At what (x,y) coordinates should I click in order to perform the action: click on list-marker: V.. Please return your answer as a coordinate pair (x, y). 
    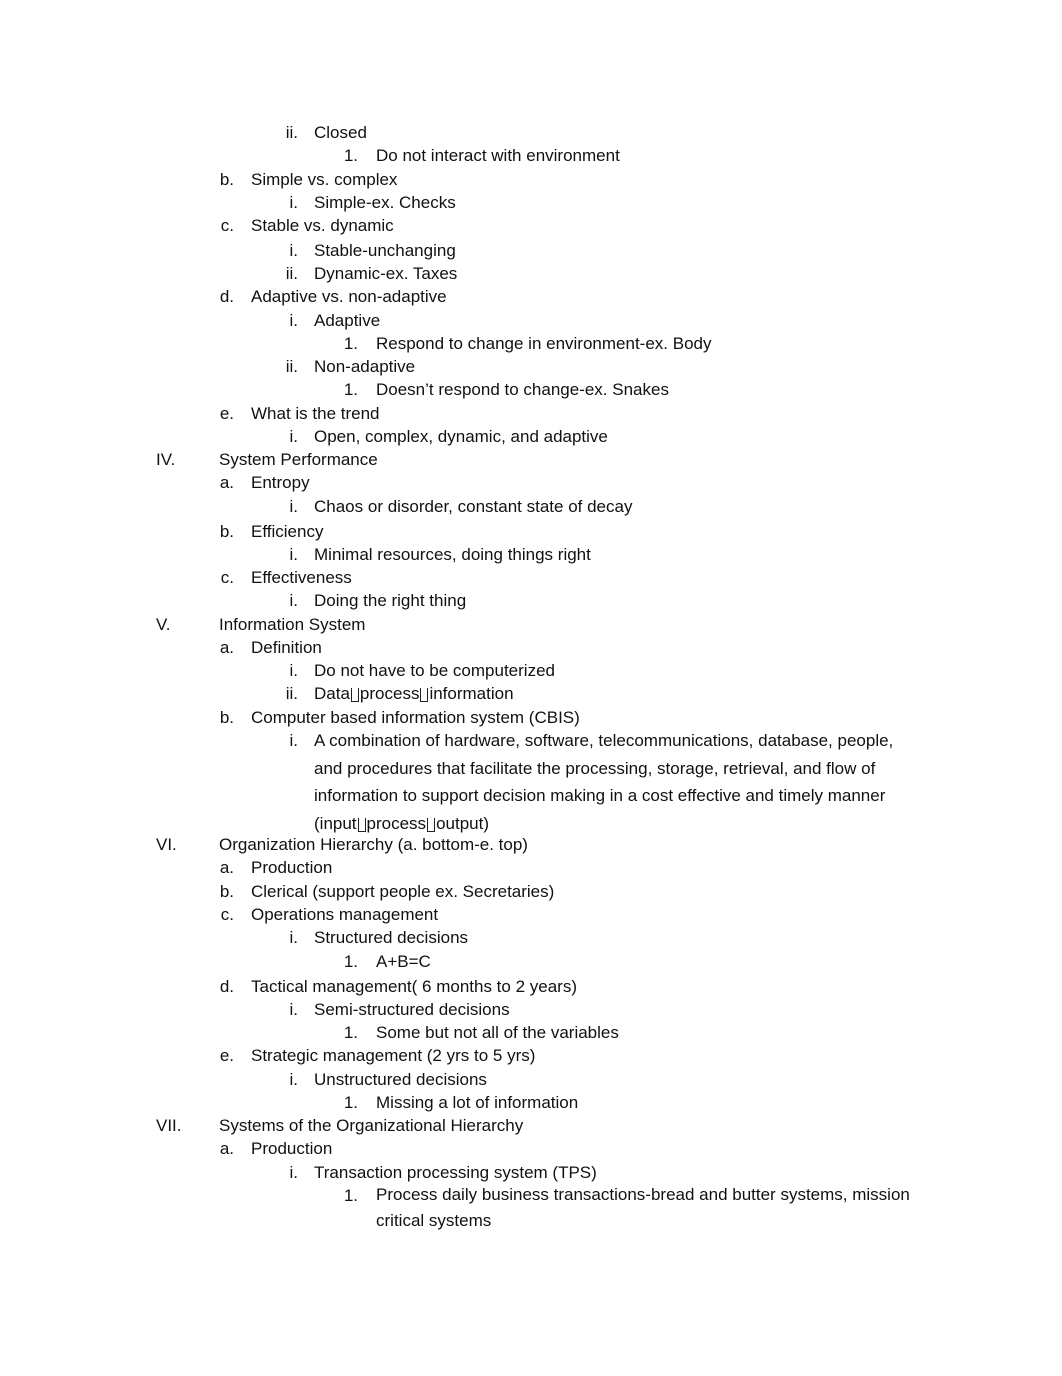
    Looking at the image, I should click on (163, 624).